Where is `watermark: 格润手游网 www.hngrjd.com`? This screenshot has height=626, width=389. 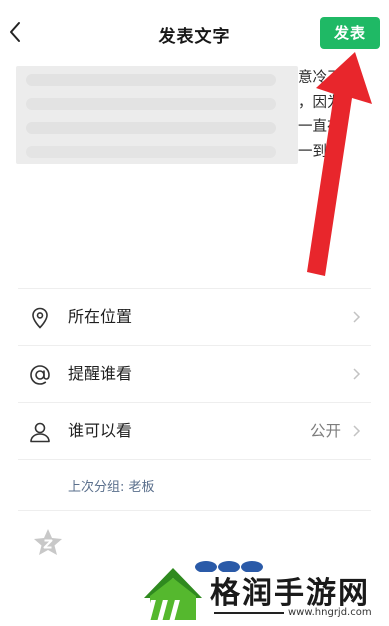 watermark: 格润手游网 www.hngrjd.com is located at coordinates (258, 591).